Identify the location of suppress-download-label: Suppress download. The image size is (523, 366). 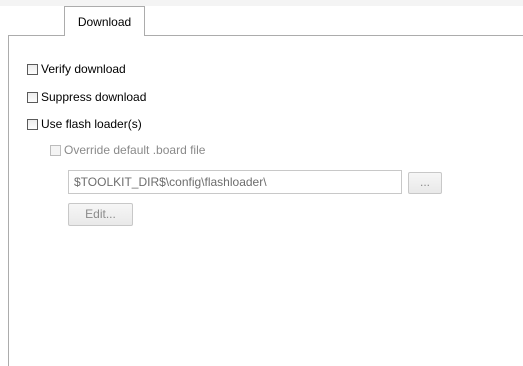
(94, 97).